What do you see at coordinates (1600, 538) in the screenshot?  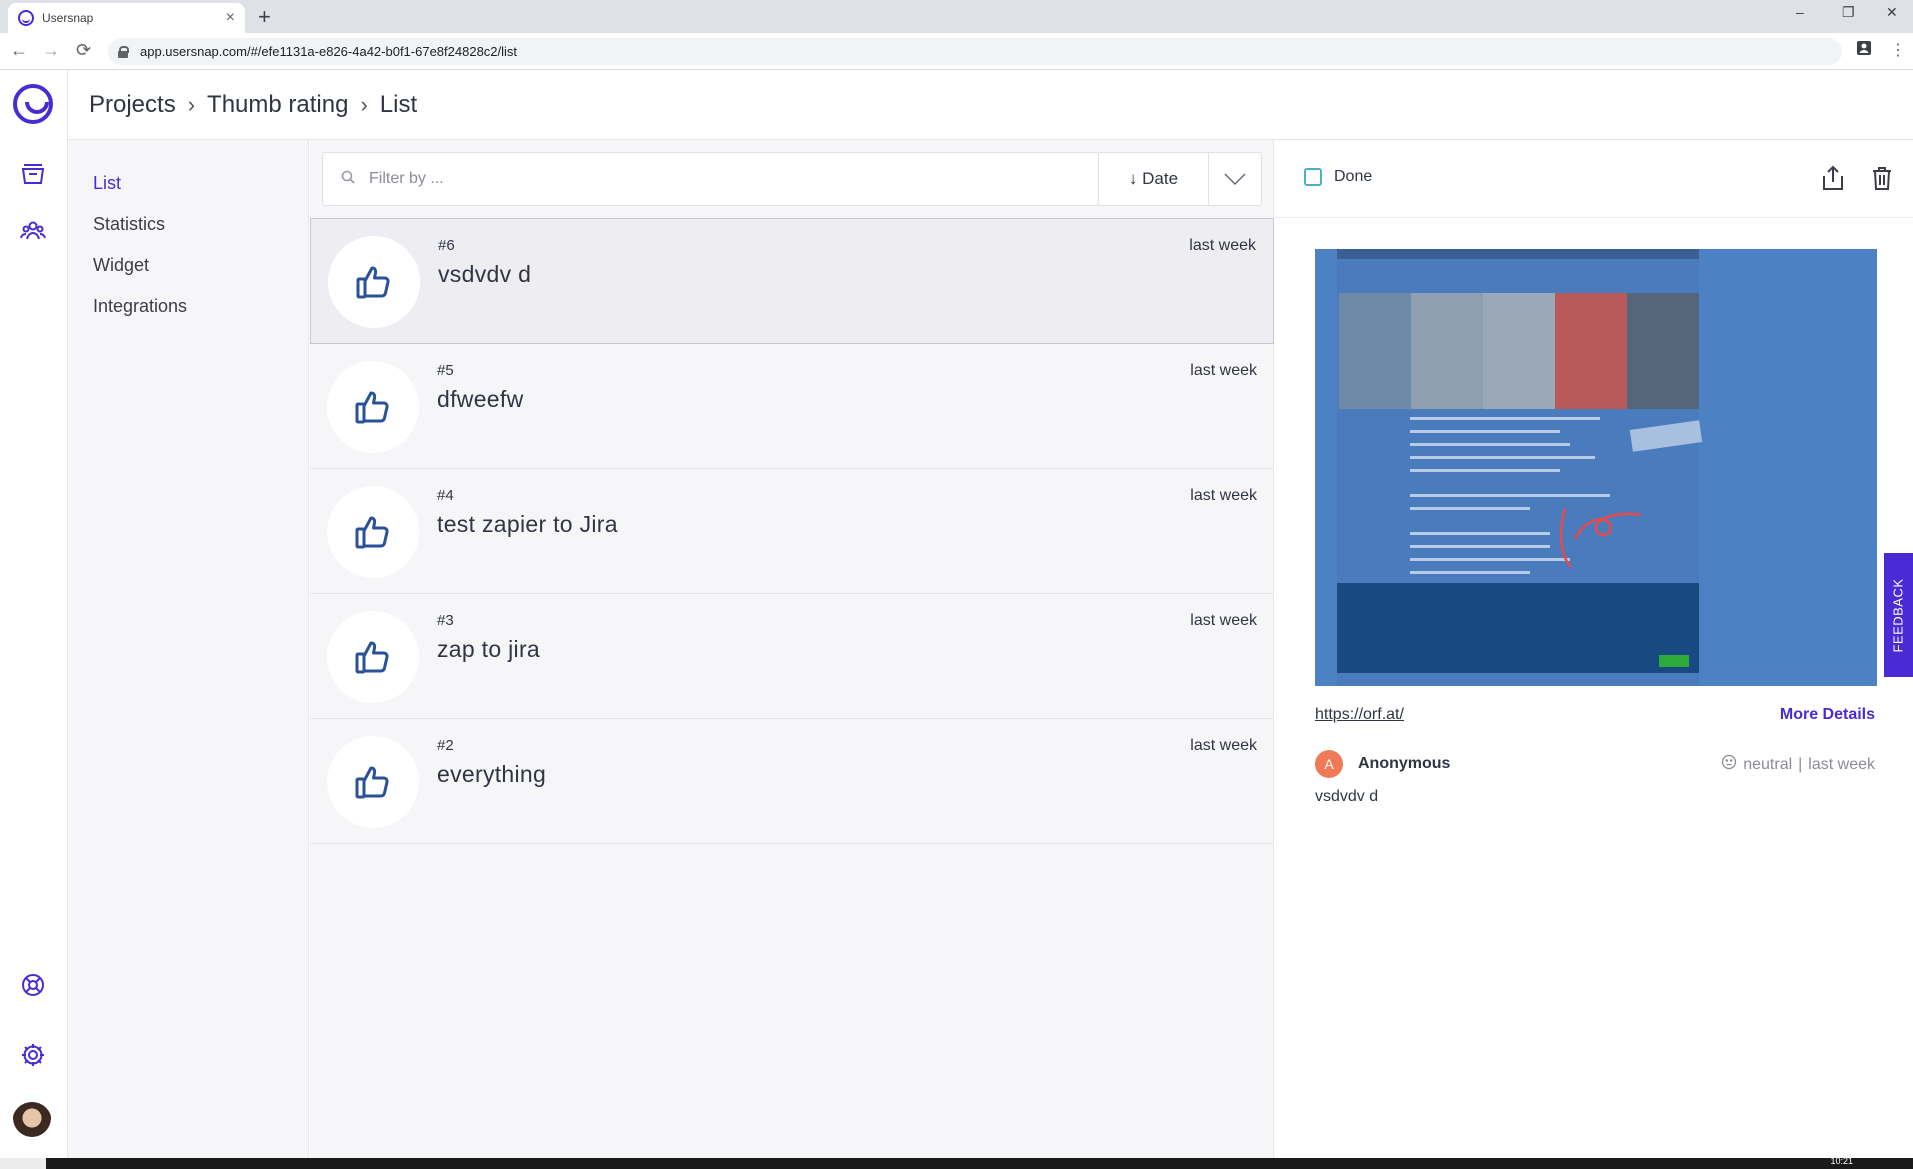 I see `preview-annotation-drawing` at bounding box center [1600, 538].